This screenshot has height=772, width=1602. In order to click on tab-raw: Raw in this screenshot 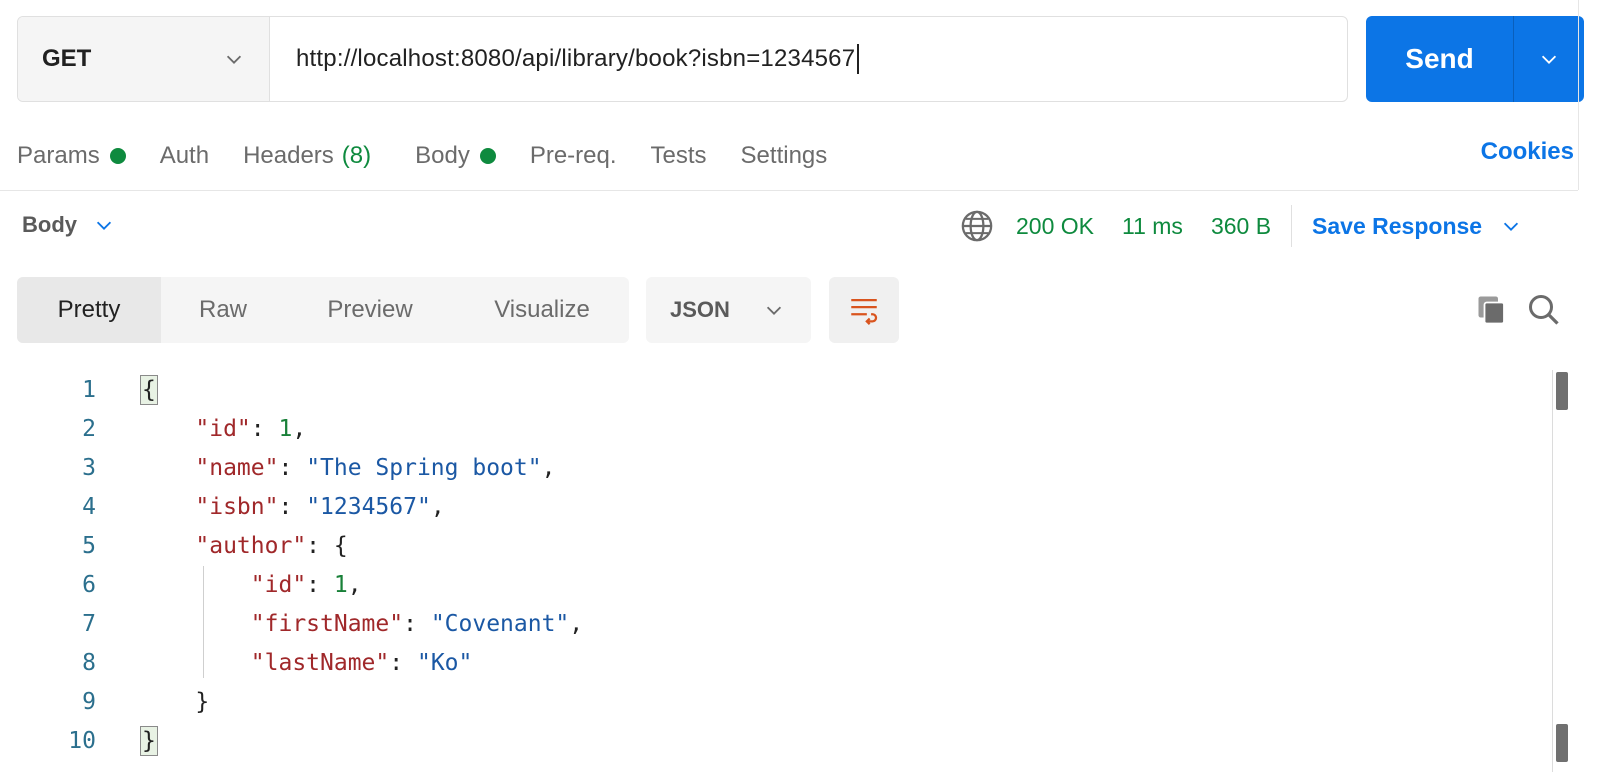, I will do `click(223, 310)`.